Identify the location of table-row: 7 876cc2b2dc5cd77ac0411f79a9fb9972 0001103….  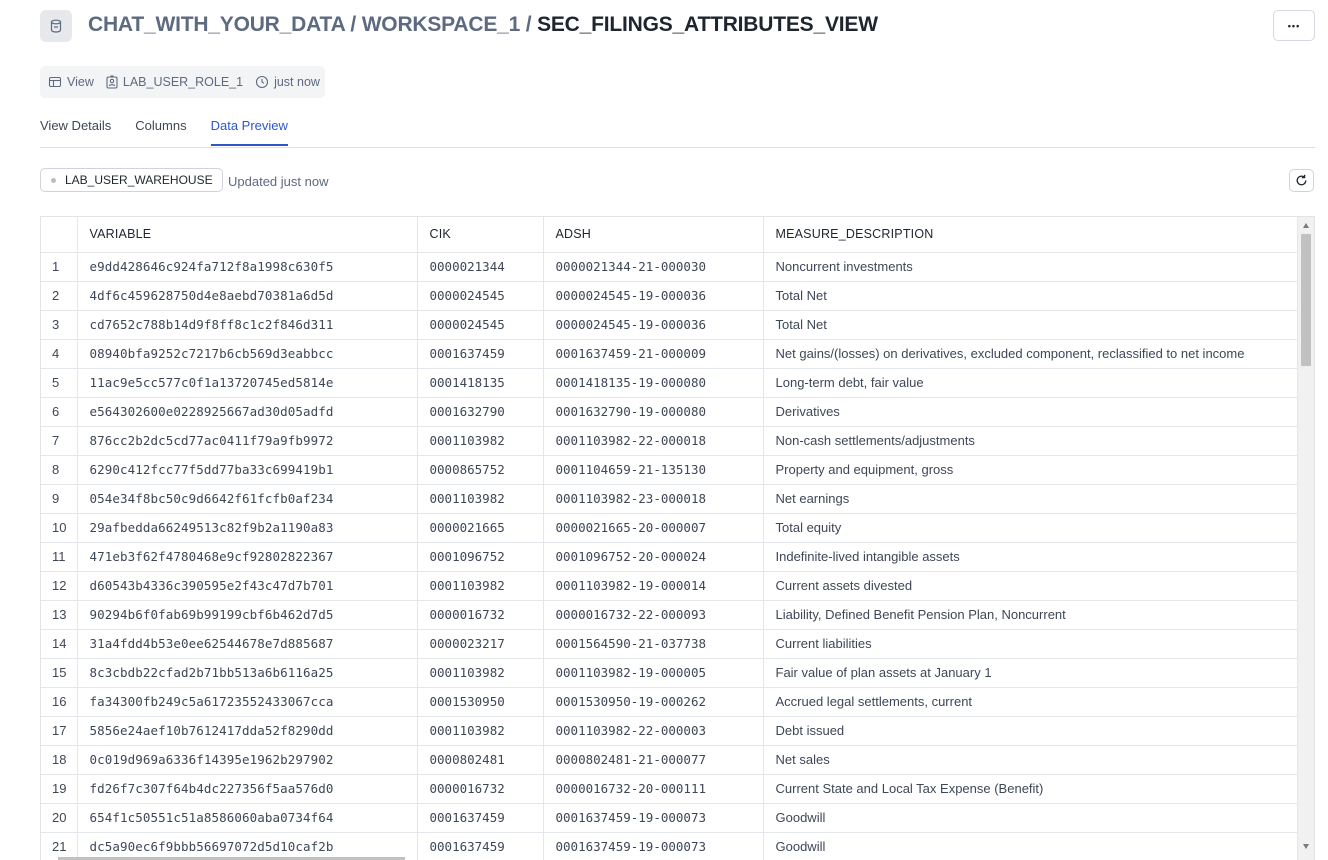
(669, 441).